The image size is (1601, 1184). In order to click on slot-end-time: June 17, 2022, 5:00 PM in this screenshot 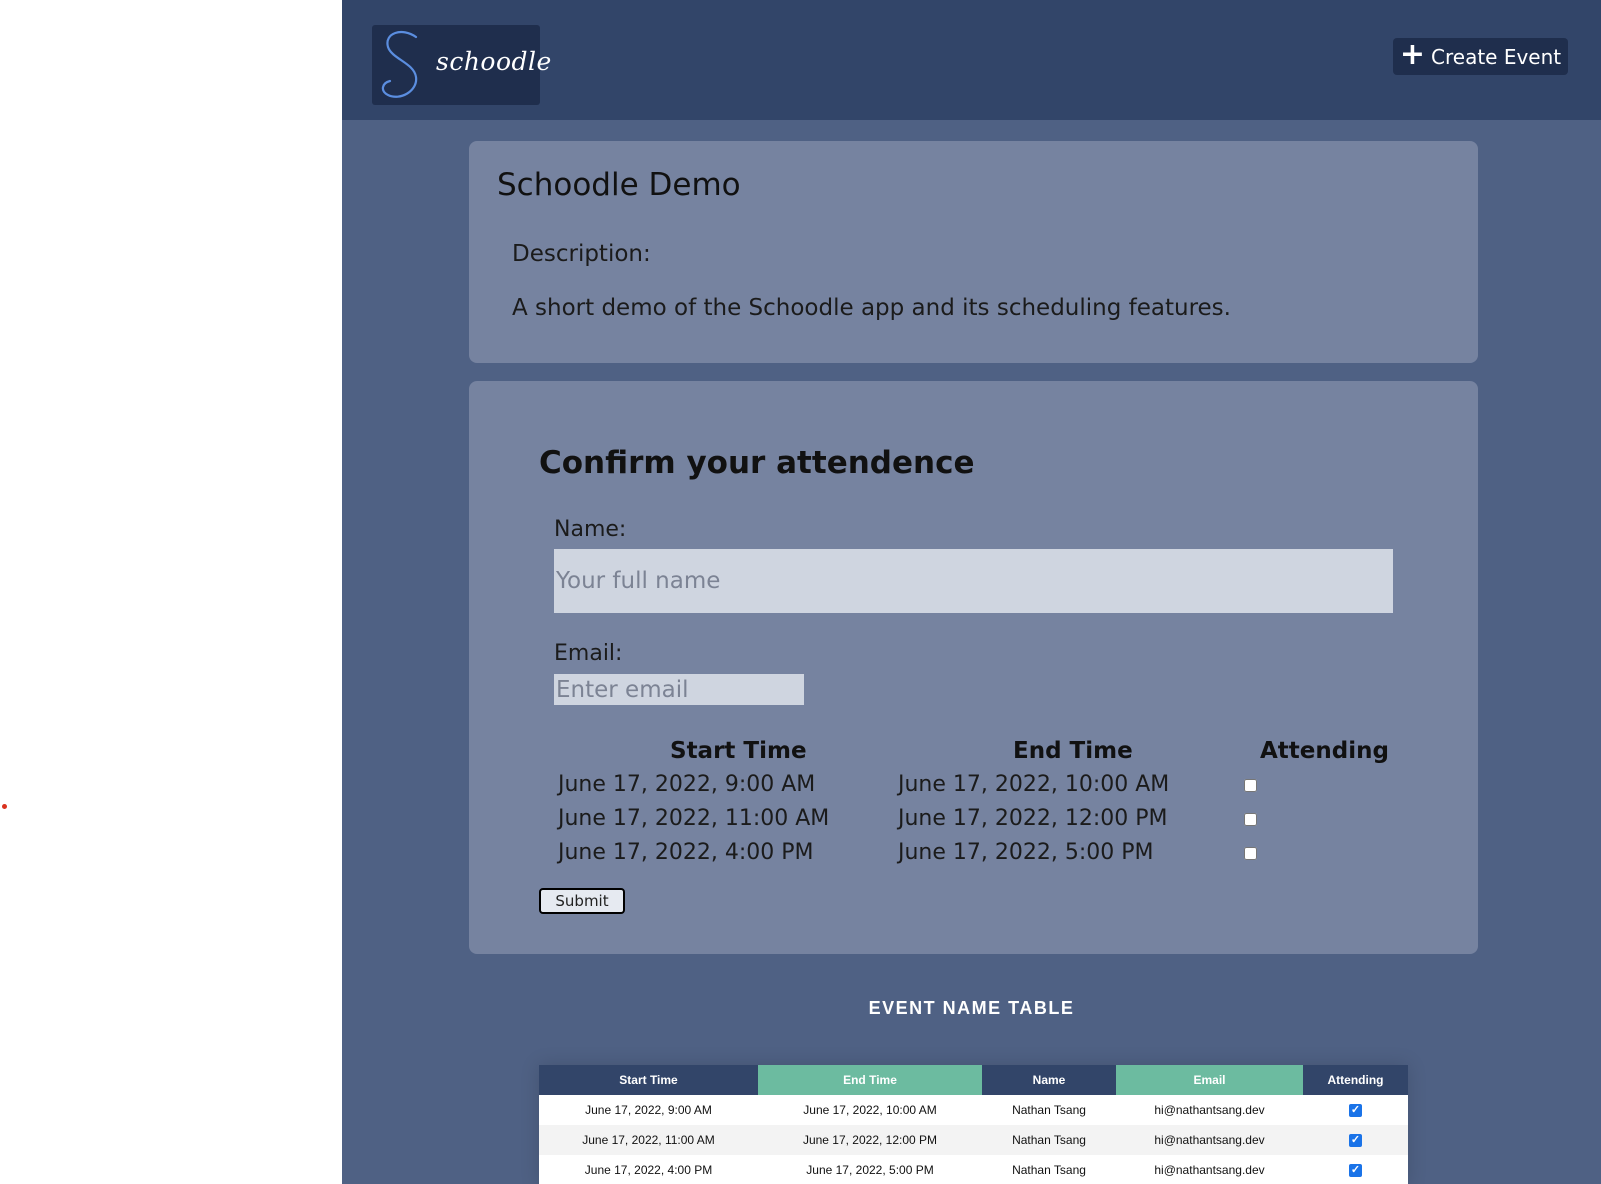, I will do `click(1026, 852)`.